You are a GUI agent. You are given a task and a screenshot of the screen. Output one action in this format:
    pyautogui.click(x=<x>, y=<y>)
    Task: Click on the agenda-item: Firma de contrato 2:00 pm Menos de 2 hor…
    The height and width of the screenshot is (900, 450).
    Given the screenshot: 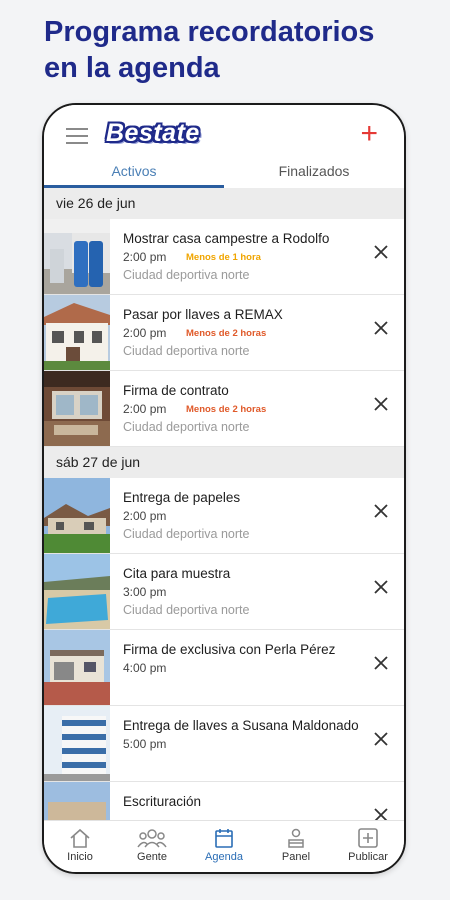 What is the action you would take?
    pyautogui.click(x=224, y=409)
    